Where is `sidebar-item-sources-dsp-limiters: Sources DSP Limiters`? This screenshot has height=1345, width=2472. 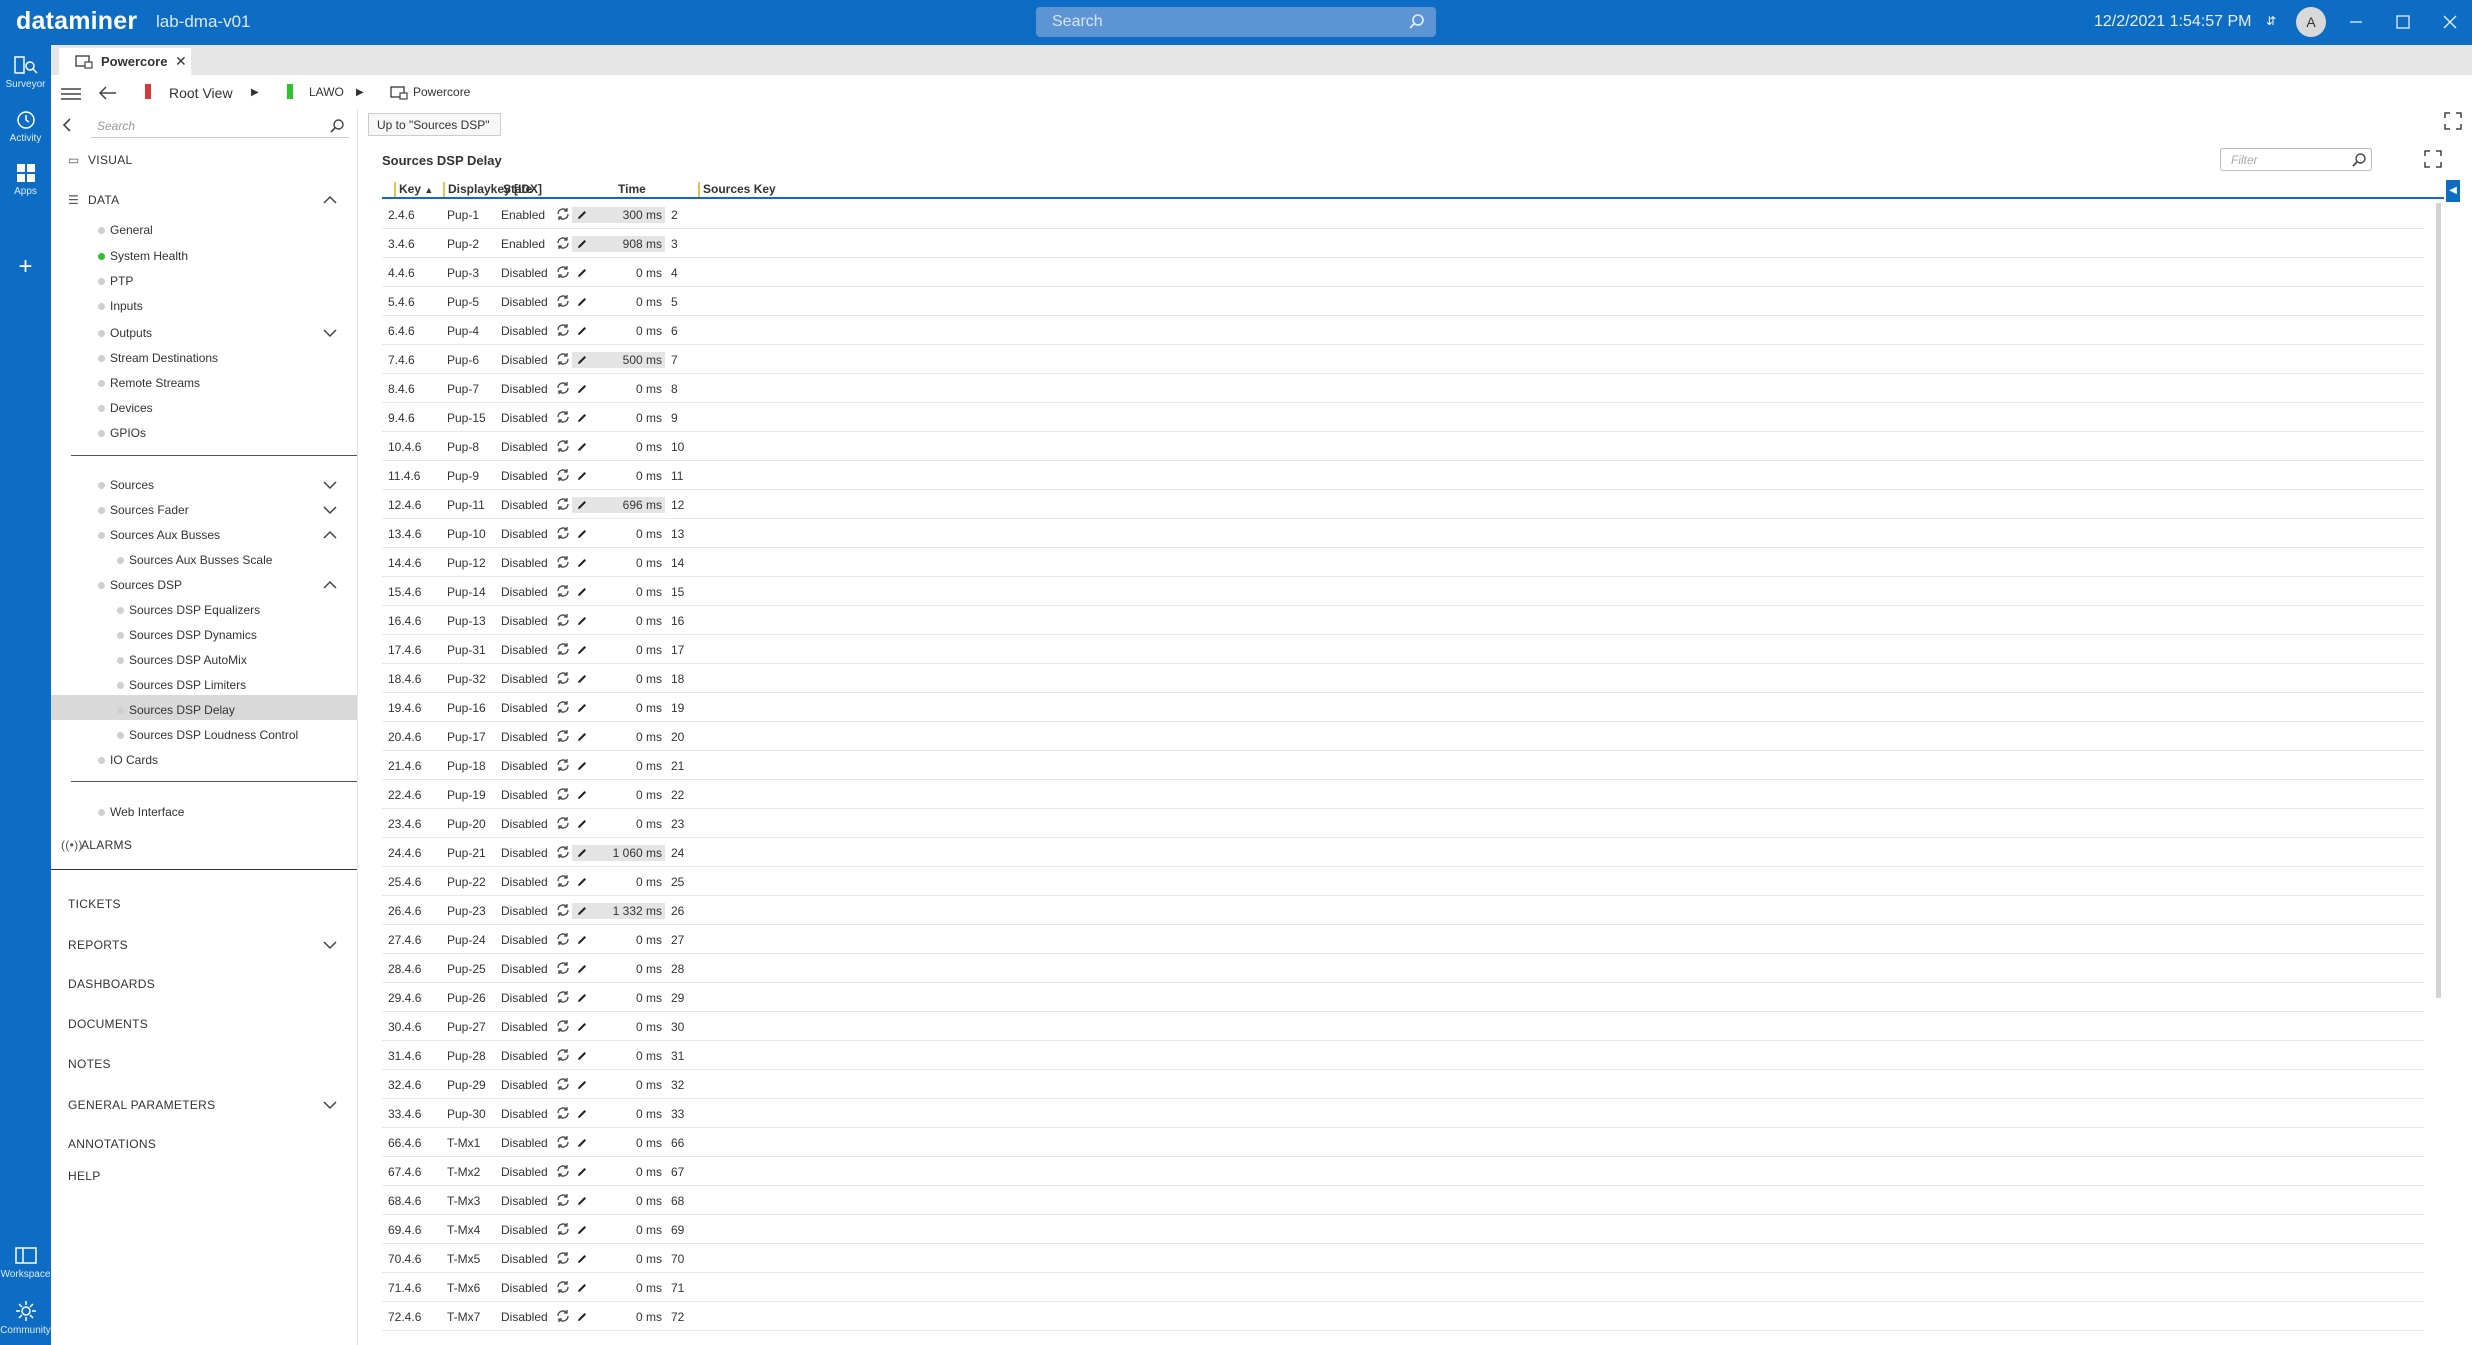 sidebar-item-sources-dsp-limiters: Sources DSP Limiters is located at coordinates (181, 685).